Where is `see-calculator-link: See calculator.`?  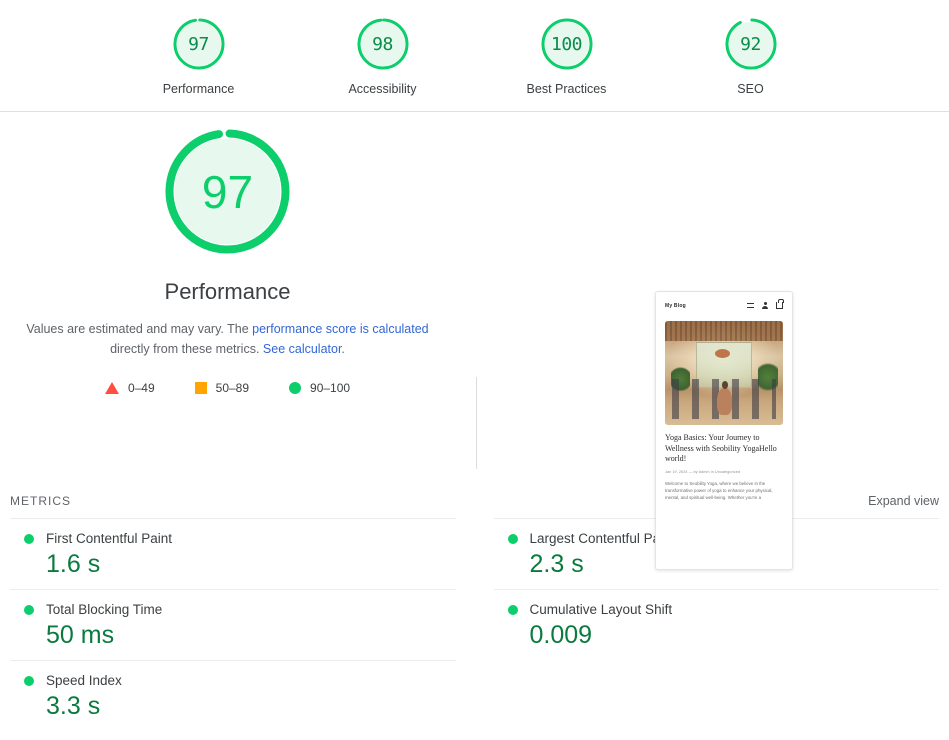
see-calculator-link: See calculator. is located at coordinates (304, 349).